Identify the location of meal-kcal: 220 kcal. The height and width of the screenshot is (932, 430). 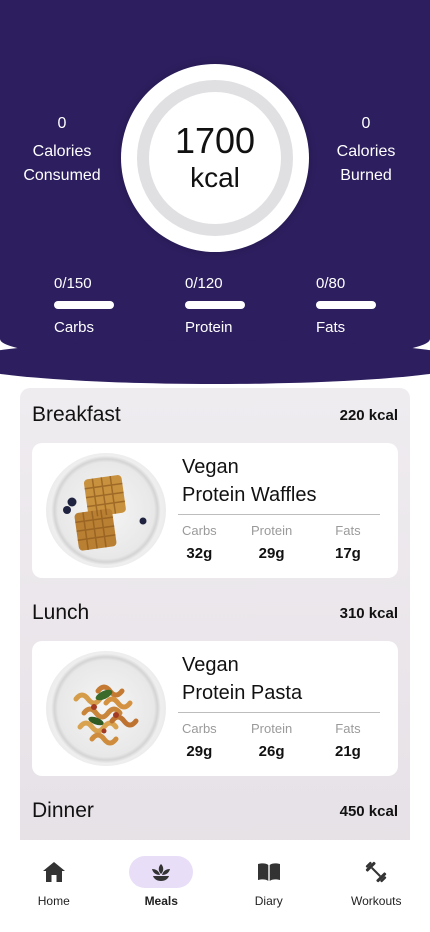
(368, 415).